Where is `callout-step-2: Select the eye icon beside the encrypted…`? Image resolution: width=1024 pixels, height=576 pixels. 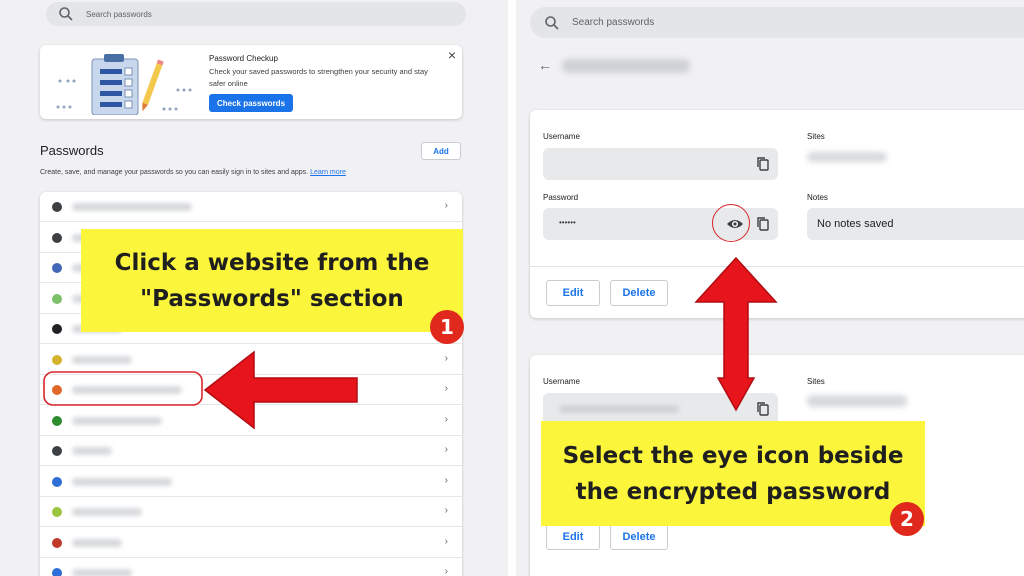 callout-step-2: Select the eye icon beside the encrypted… is located at coordinates (733, 473).